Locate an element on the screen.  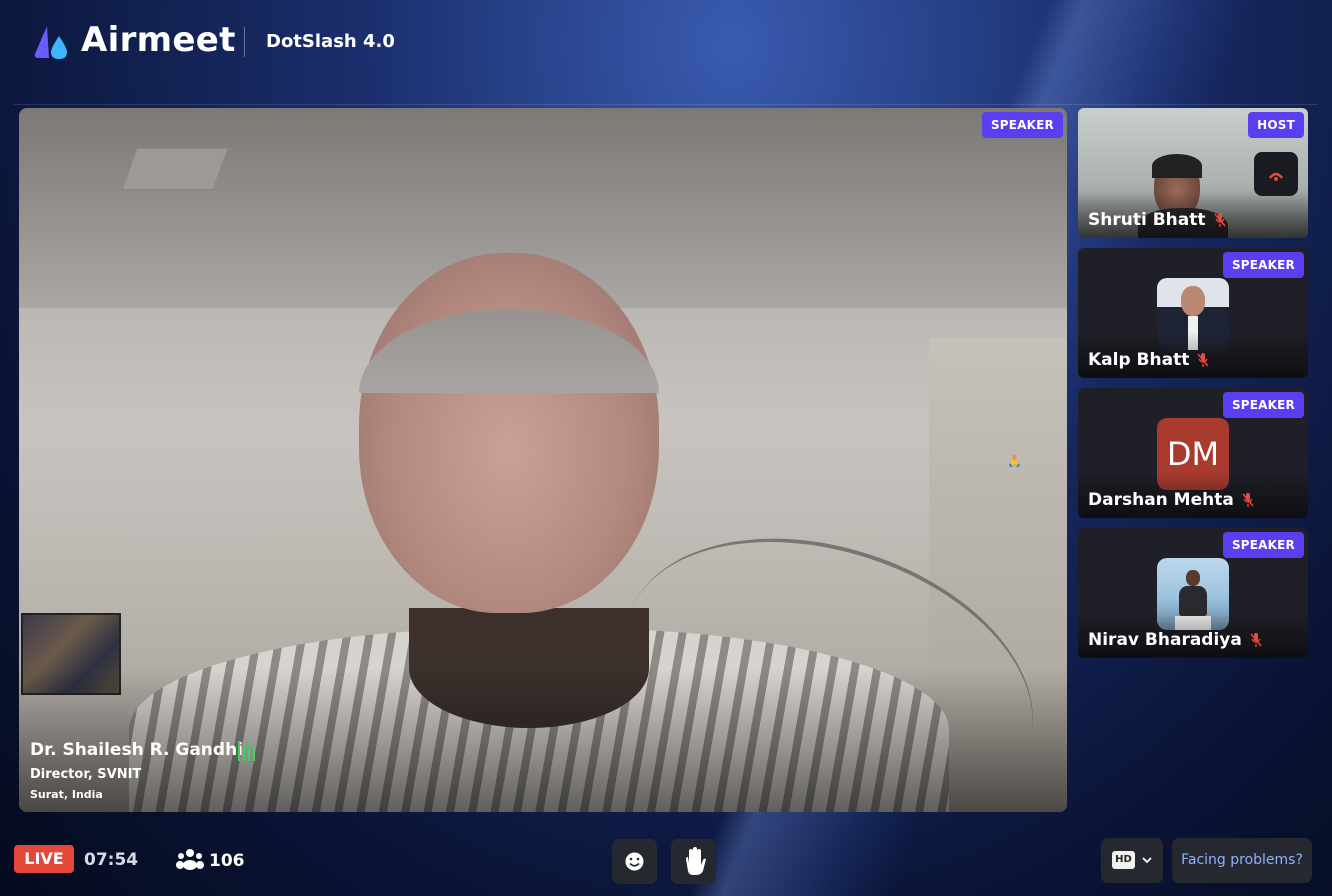
header-divider is located at coordinates (244, 42).